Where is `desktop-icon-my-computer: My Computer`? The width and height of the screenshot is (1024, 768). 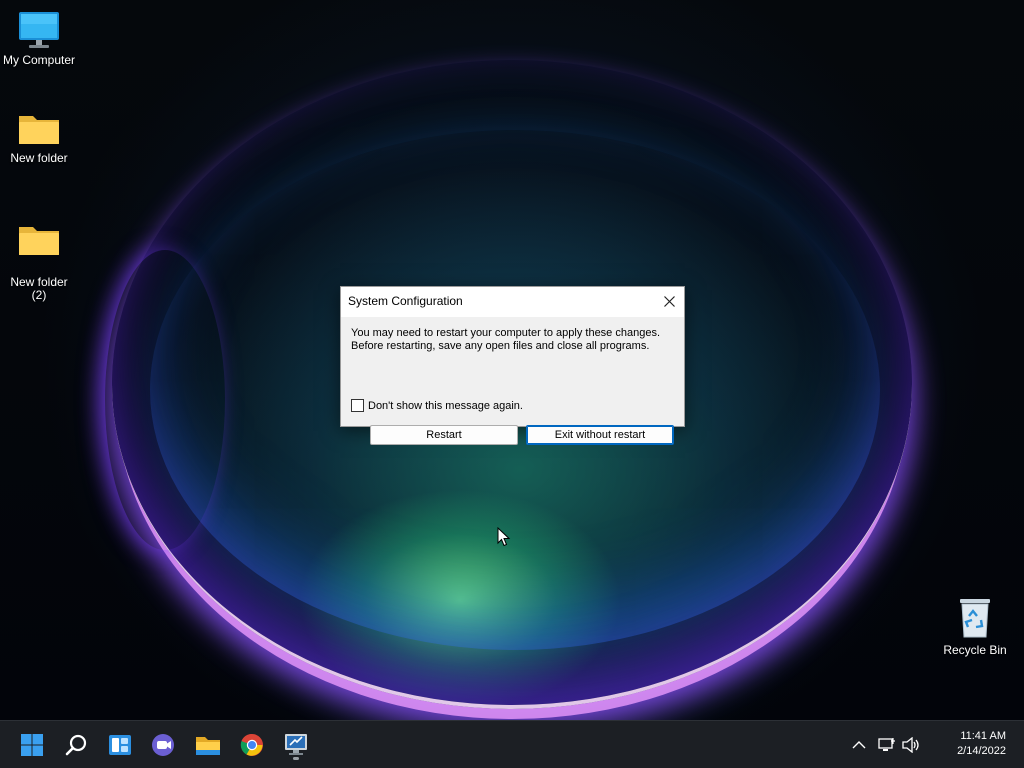 desktop-icon-my-computer: My Computer is located at coordinates (39, 38).